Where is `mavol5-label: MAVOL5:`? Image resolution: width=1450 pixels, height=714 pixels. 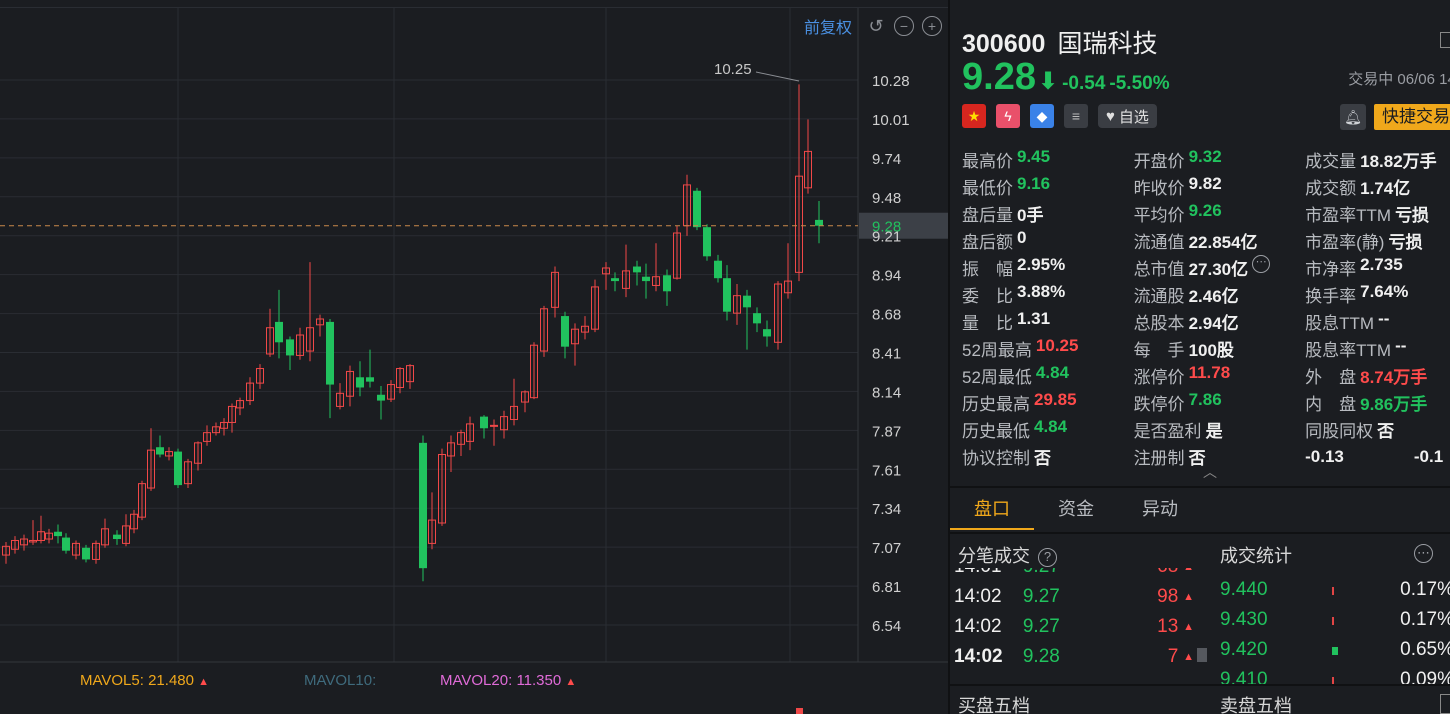 mavol5-label: MAVOL5: is located at coordinates (112, 680).